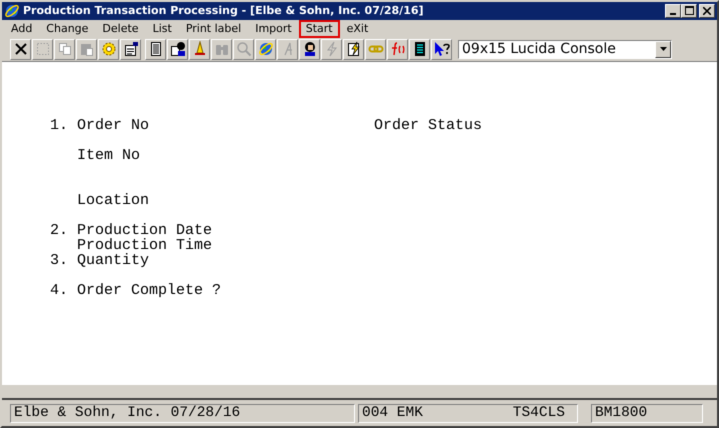 The height and width of the screenshot is (428, 719). Describe the element at coordinates (149, 290) in the screenshot. I see `field-label: Order Complete ?` at that location.